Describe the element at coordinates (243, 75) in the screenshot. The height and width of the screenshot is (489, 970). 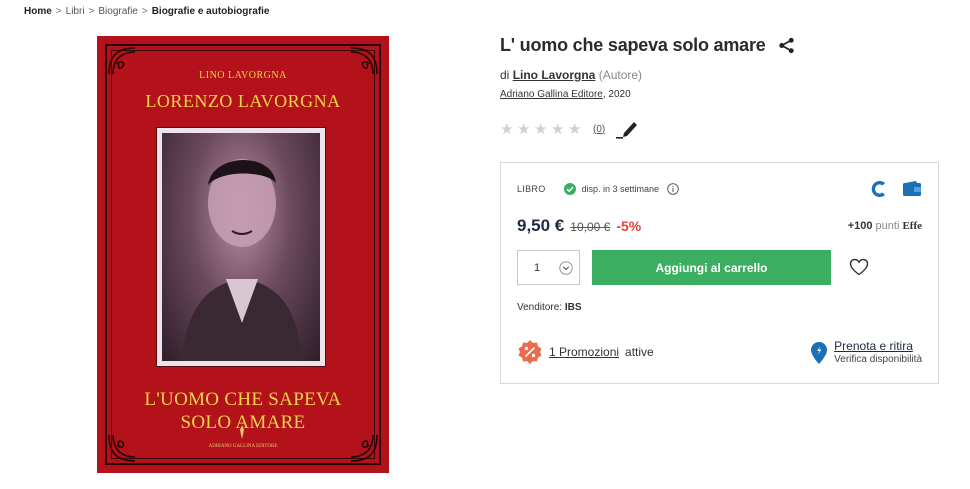
I see `cover-author-small: LINO LAVORGNA` at that location.